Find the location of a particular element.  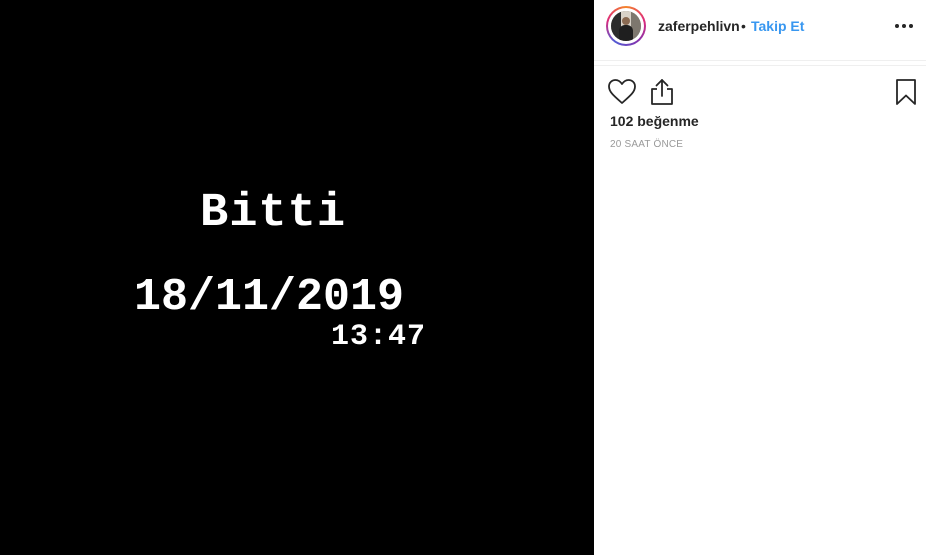

follow-button: Takip Et is located at coordinates (777, 26).